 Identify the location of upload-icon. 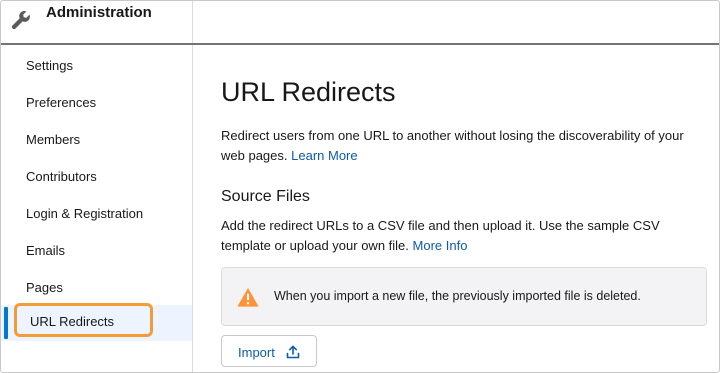
(293, 352).